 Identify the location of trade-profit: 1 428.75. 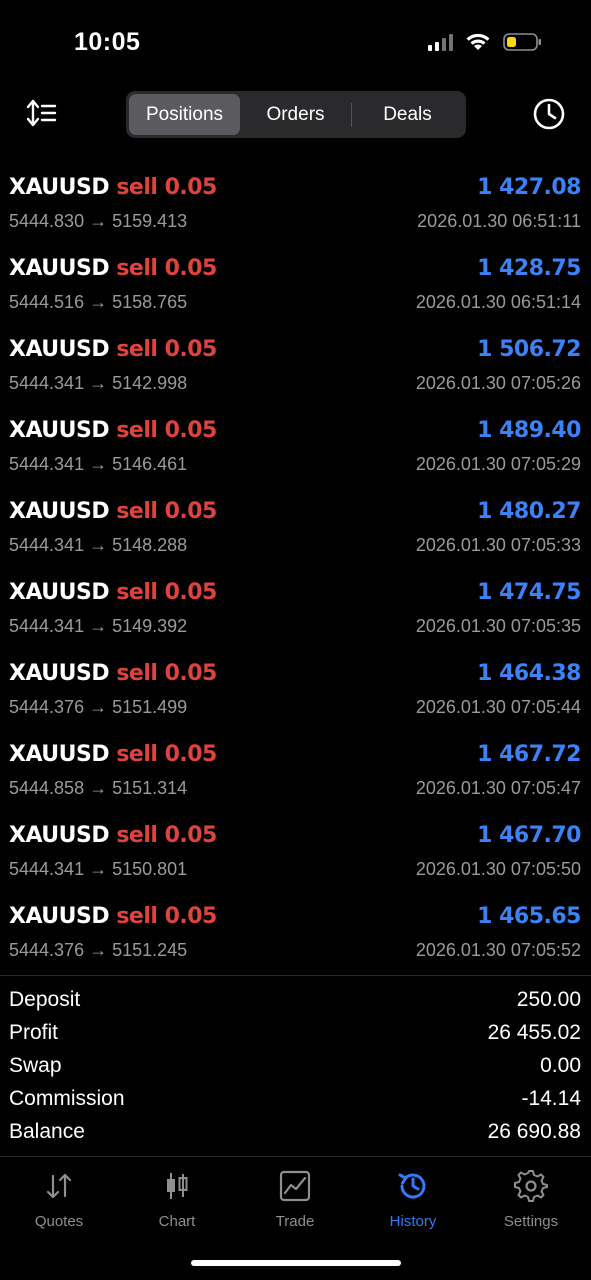
(529, 268).